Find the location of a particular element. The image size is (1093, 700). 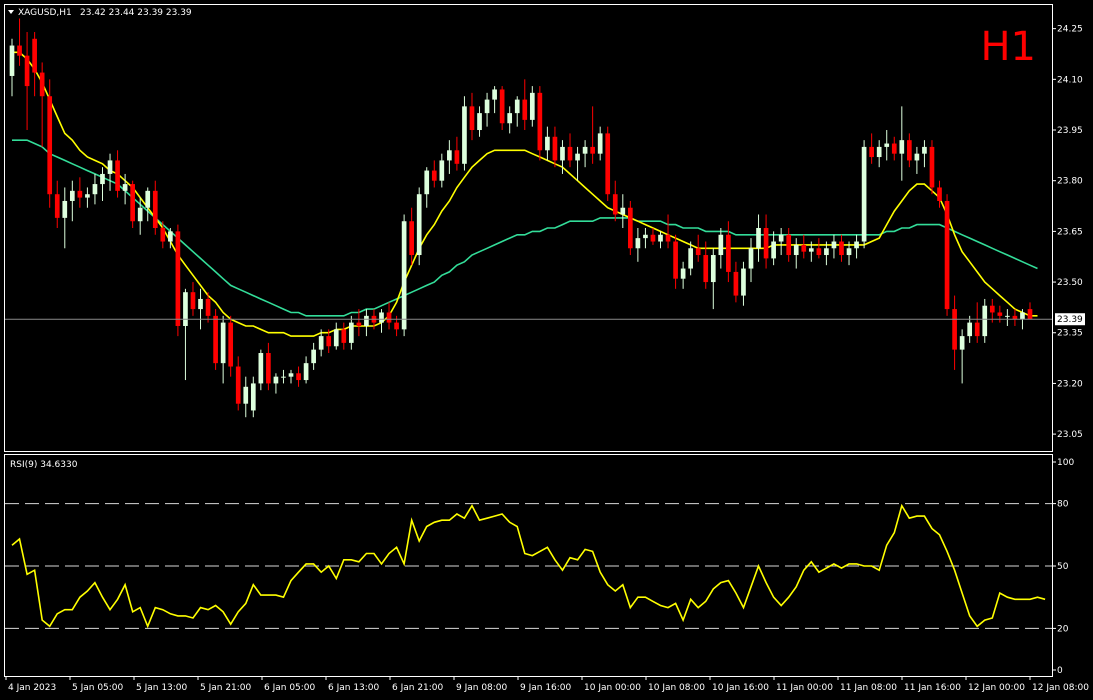

time-tick-label: 12 Jan 08:00 is located at coordinates (1060, 688).